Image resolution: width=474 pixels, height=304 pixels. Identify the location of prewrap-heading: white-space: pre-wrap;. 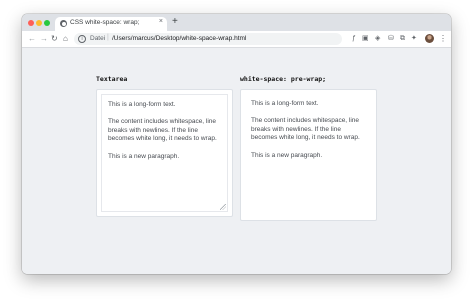
(283, 79).